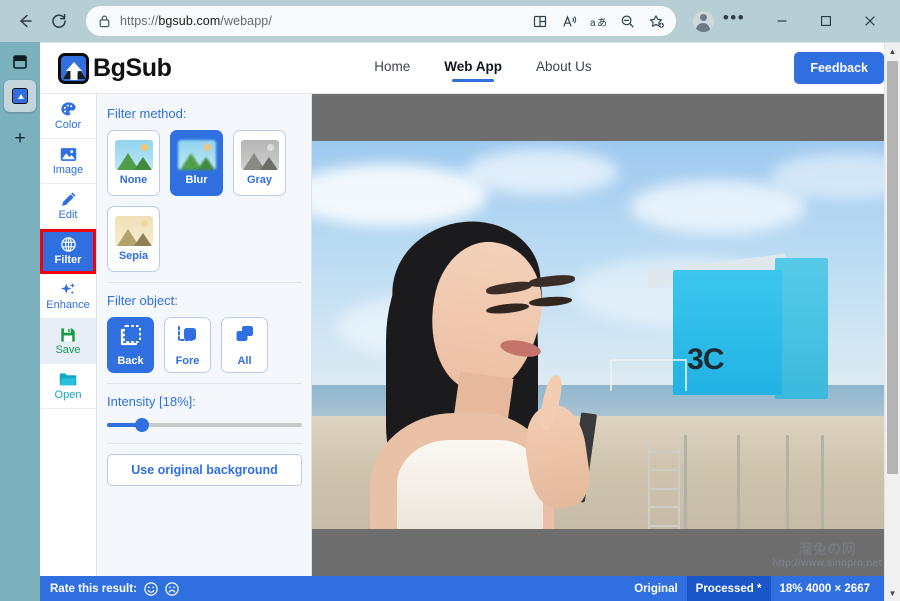 The image size is (900, 601). I want to click on filter-object-row: Back Fore All, so click(204, 345).